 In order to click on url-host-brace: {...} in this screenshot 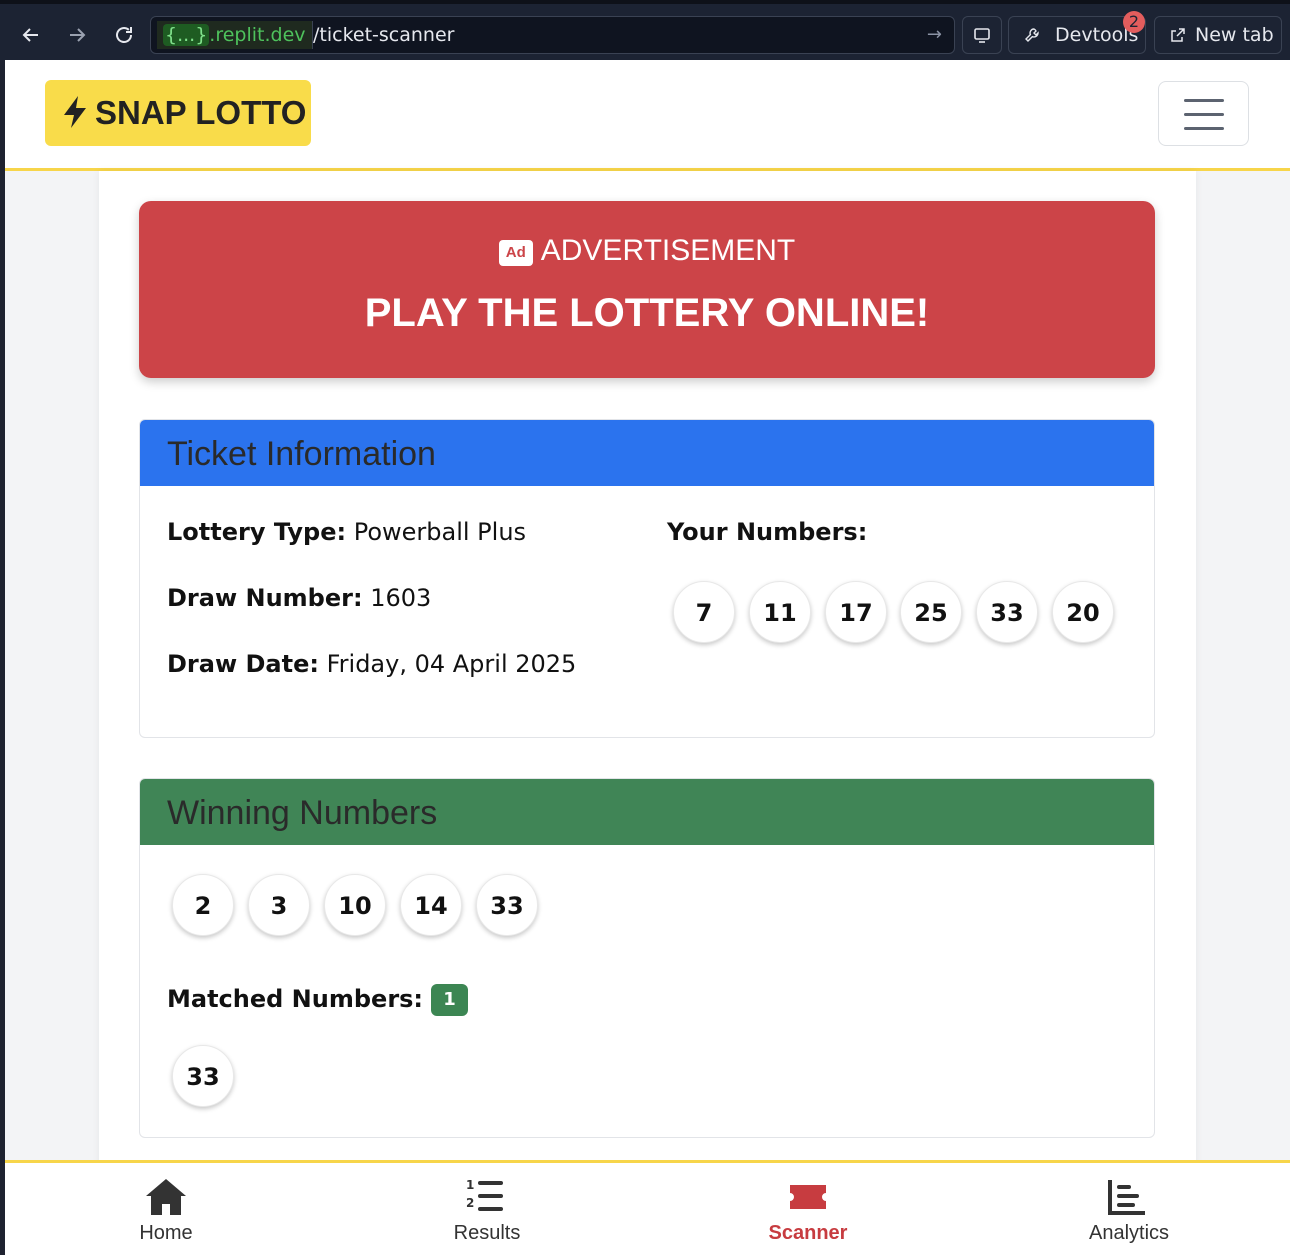, I will do `click(186, 35)`.